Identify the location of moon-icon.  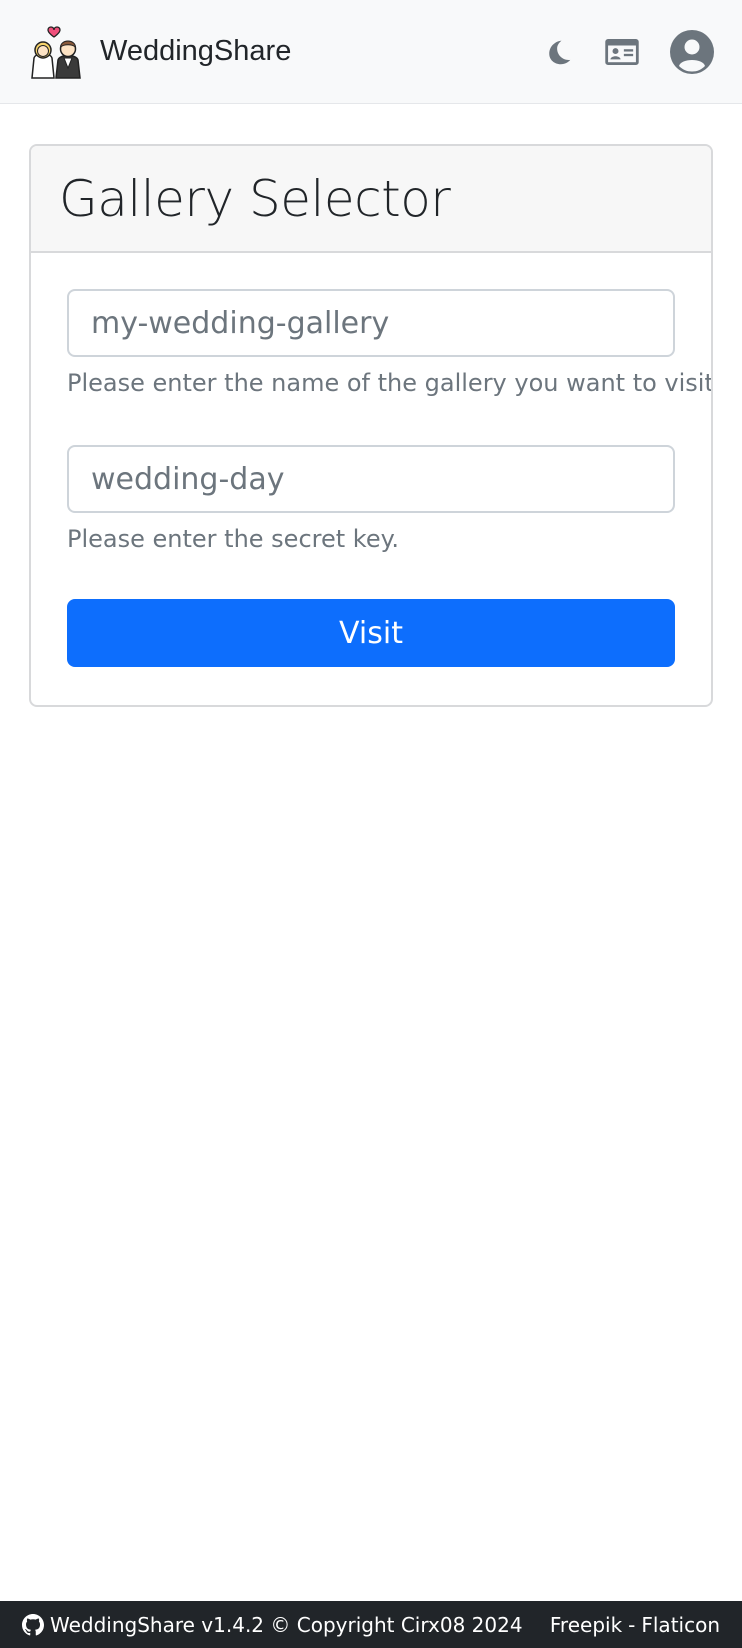
(558, 52).